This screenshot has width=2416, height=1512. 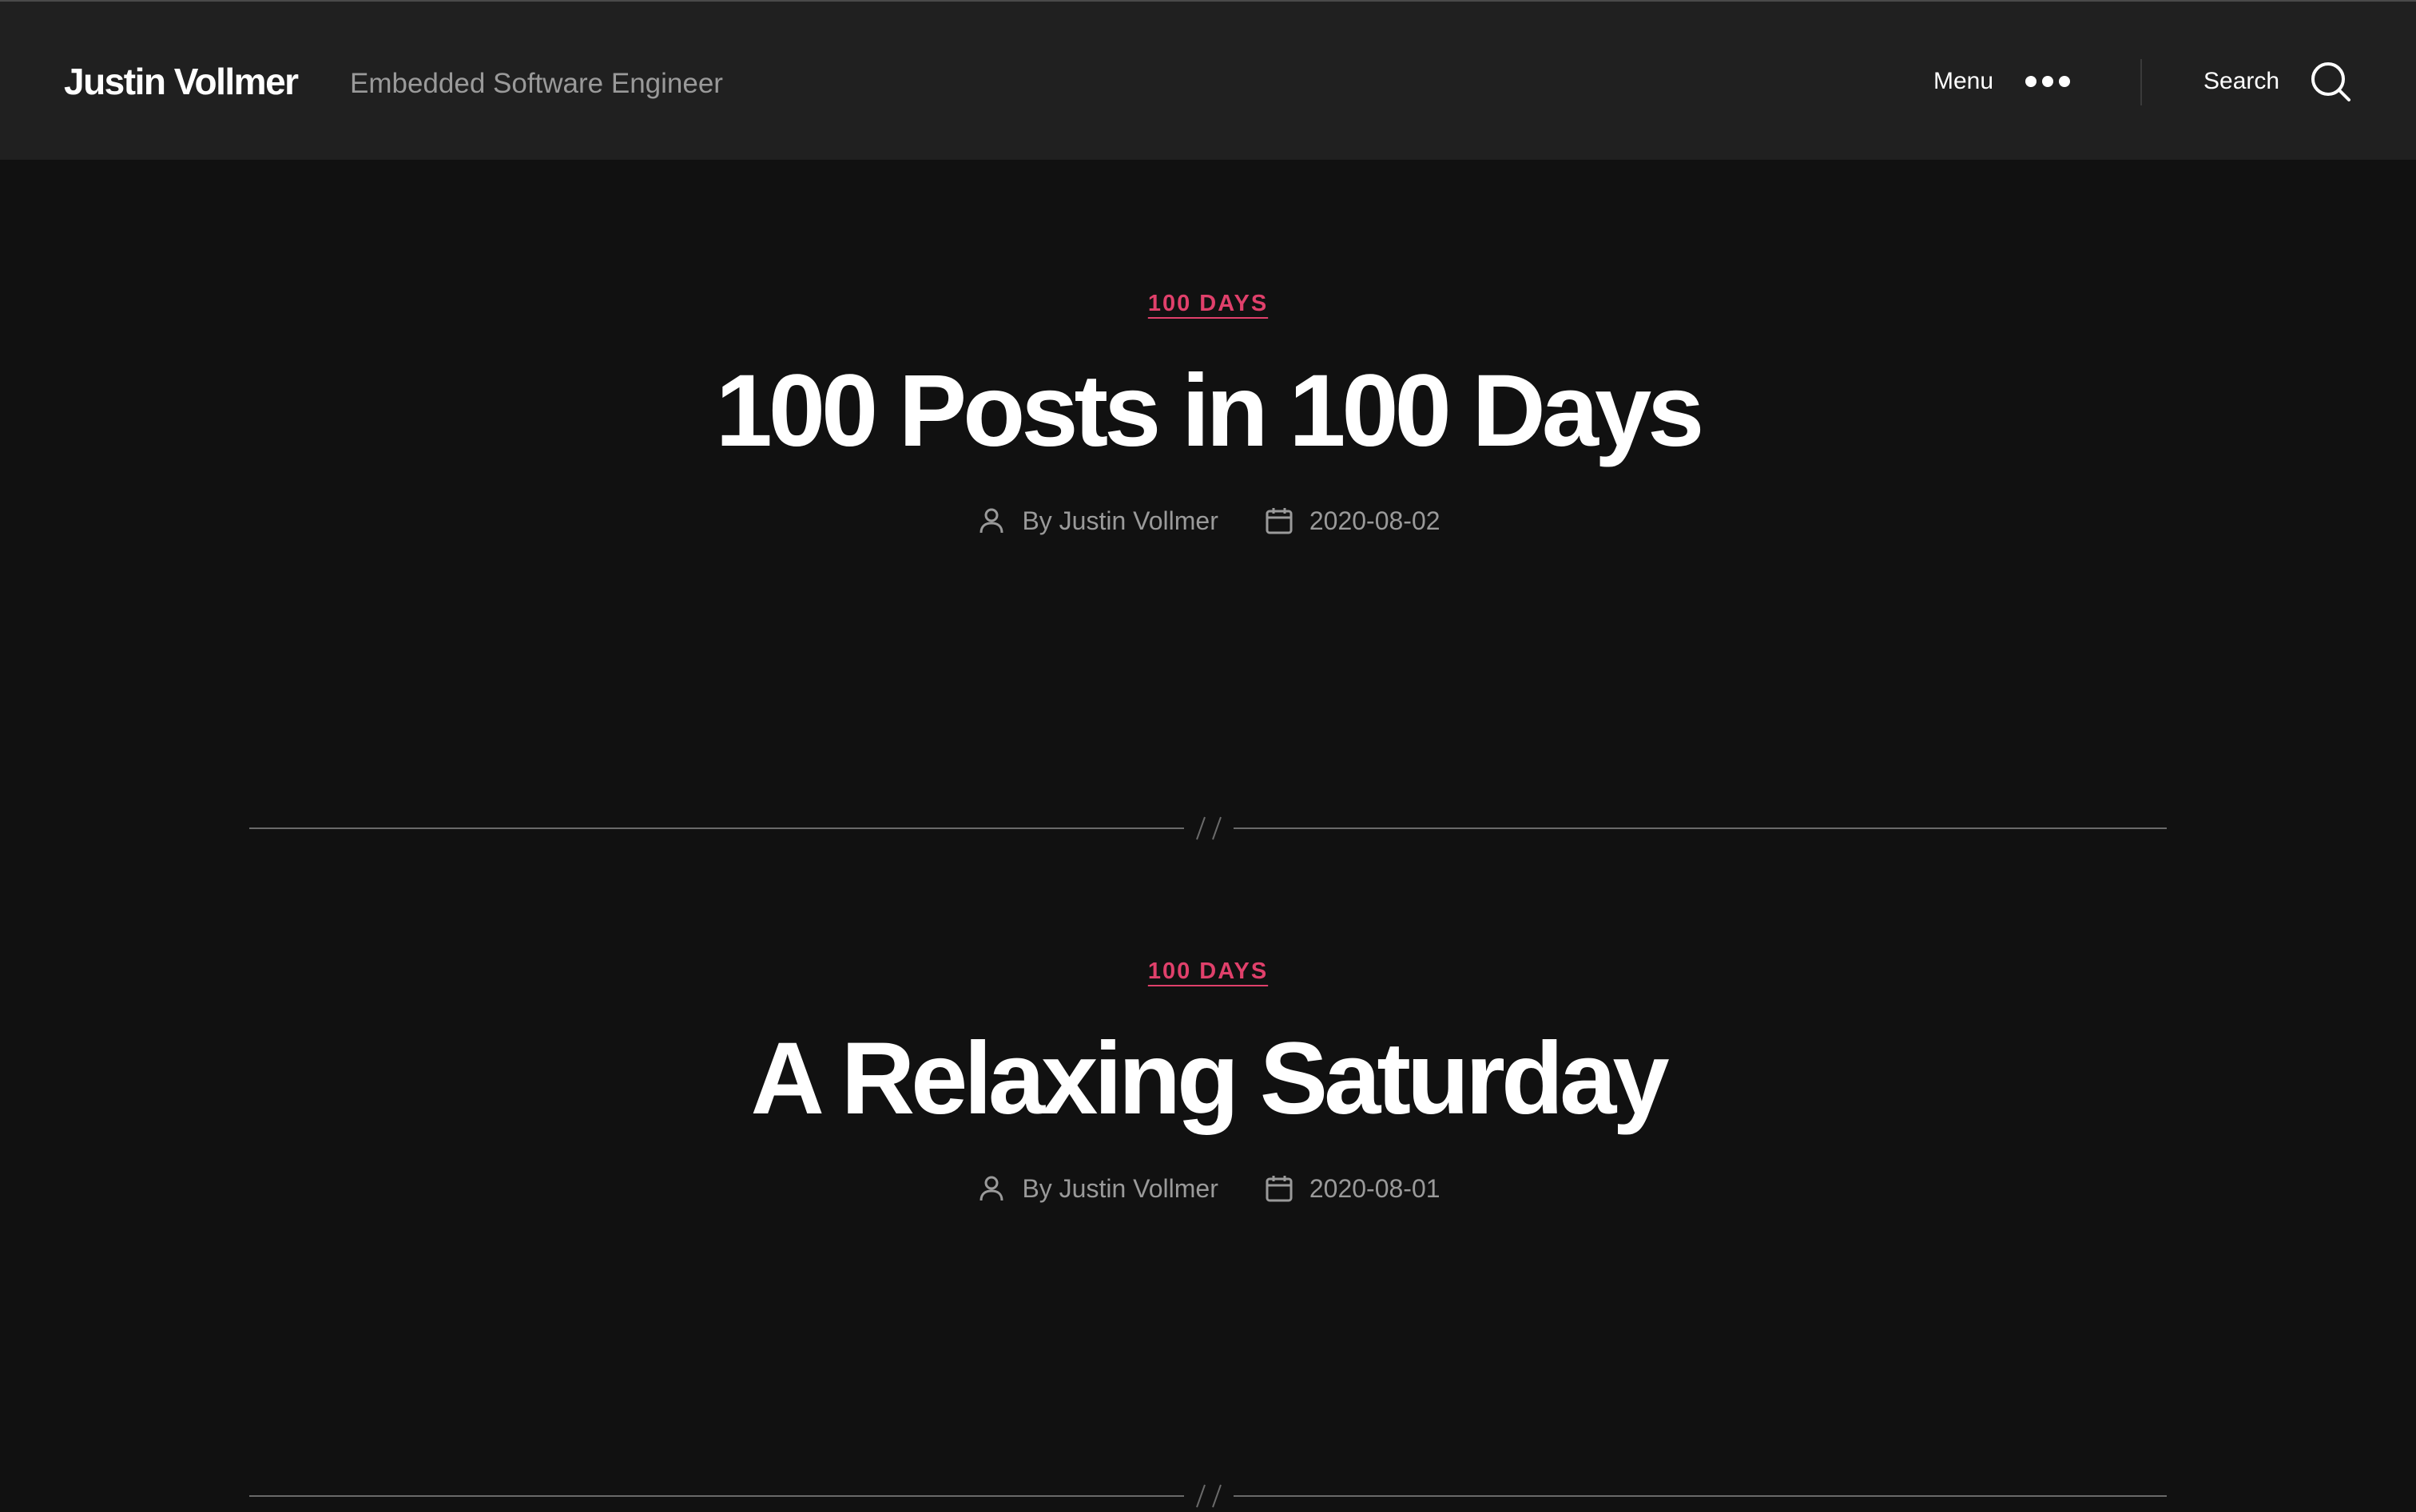 I want to click on post-date: 2020-08-02, so click(x=1351, y=520).